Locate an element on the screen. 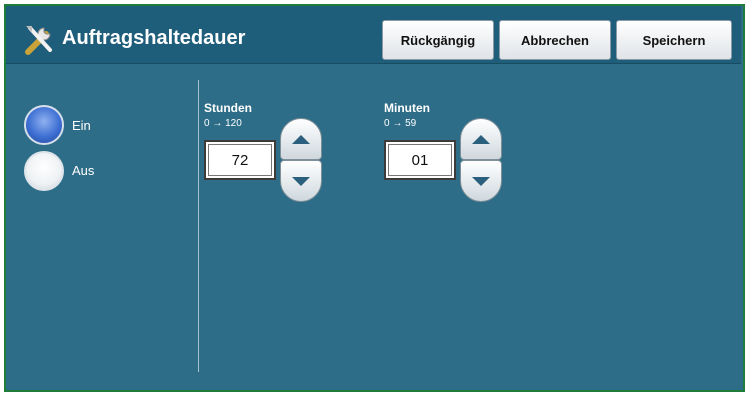 This screenshot has width=751, height=398. minutes-increment-button is located at coordinates (481, 139).